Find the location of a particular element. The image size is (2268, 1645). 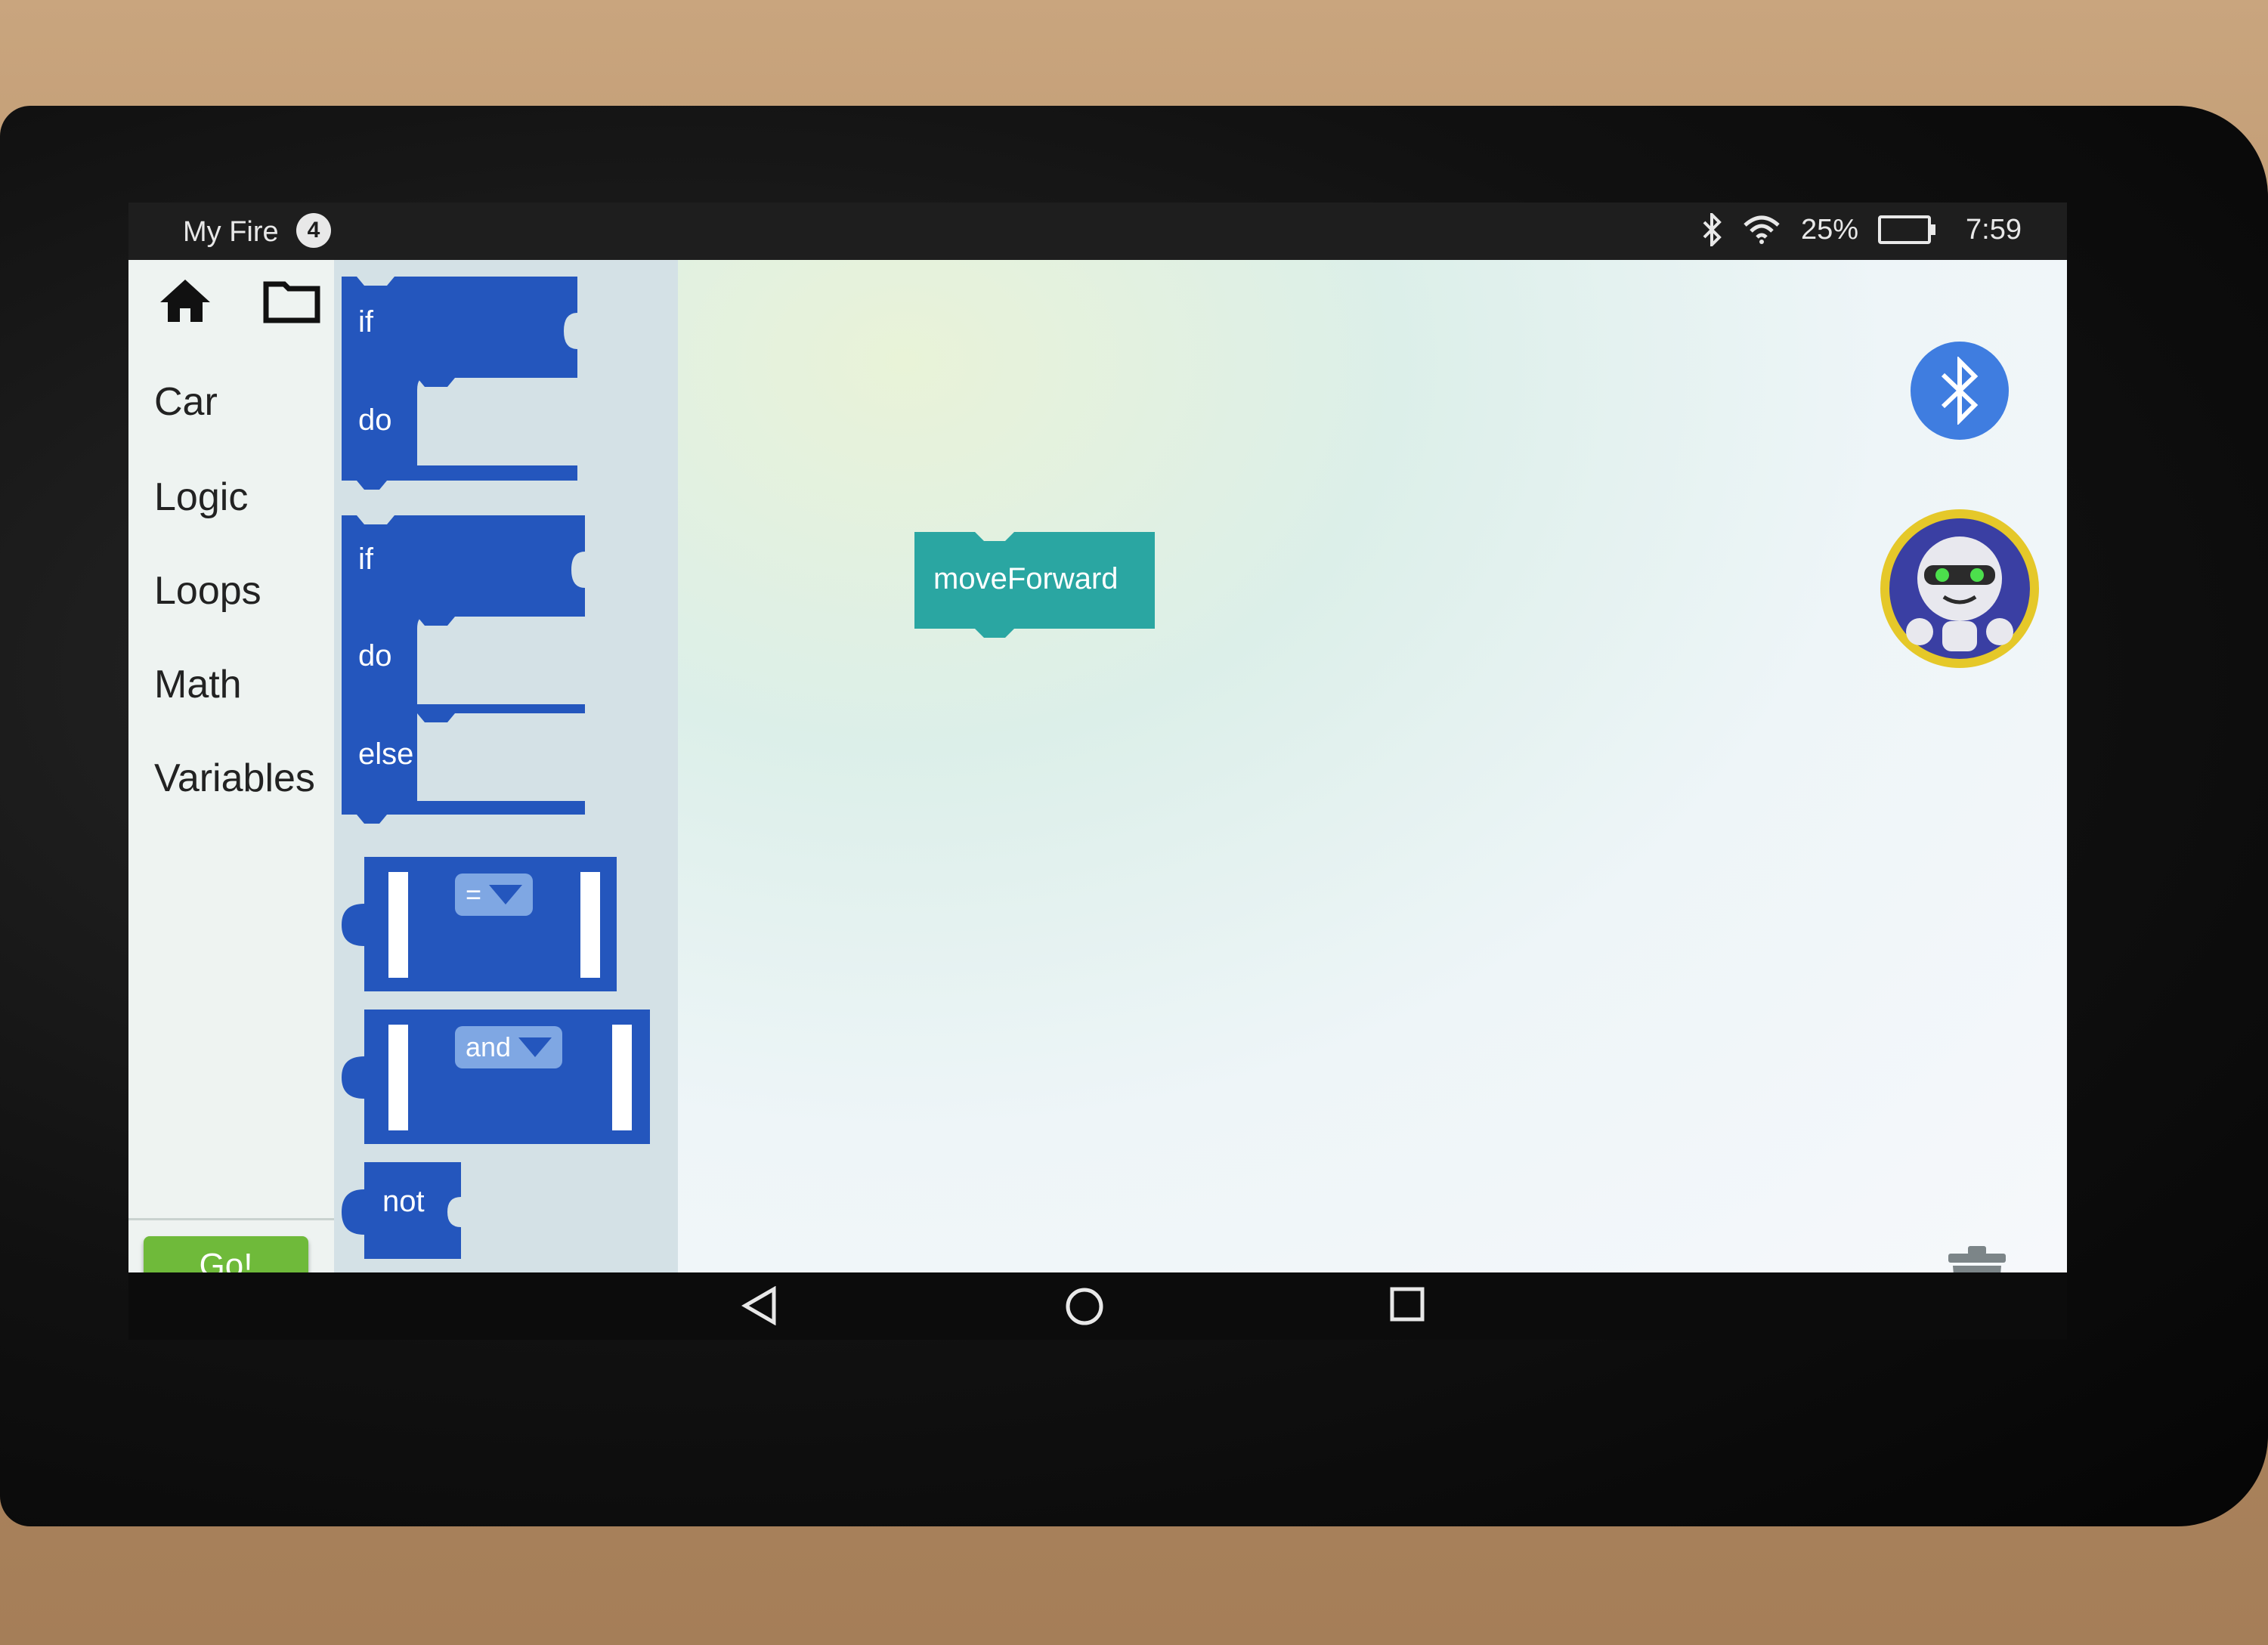

if-do-block: if do is located at coordinates (462, 388).